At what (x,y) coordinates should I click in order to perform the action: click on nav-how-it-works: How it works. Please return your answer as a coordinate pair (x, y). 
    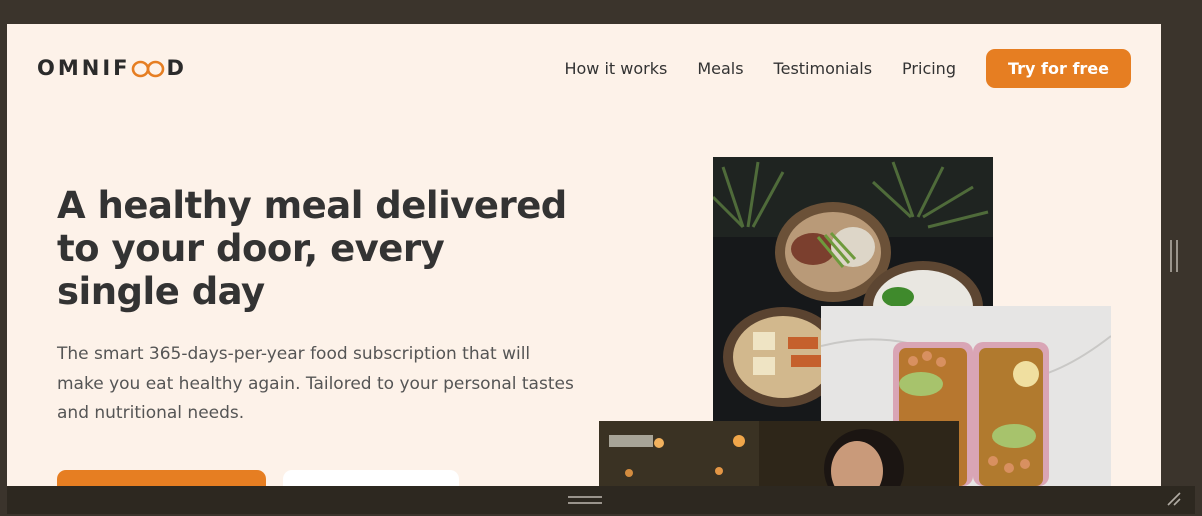
    Looking at the image, I should click on (615, 68).